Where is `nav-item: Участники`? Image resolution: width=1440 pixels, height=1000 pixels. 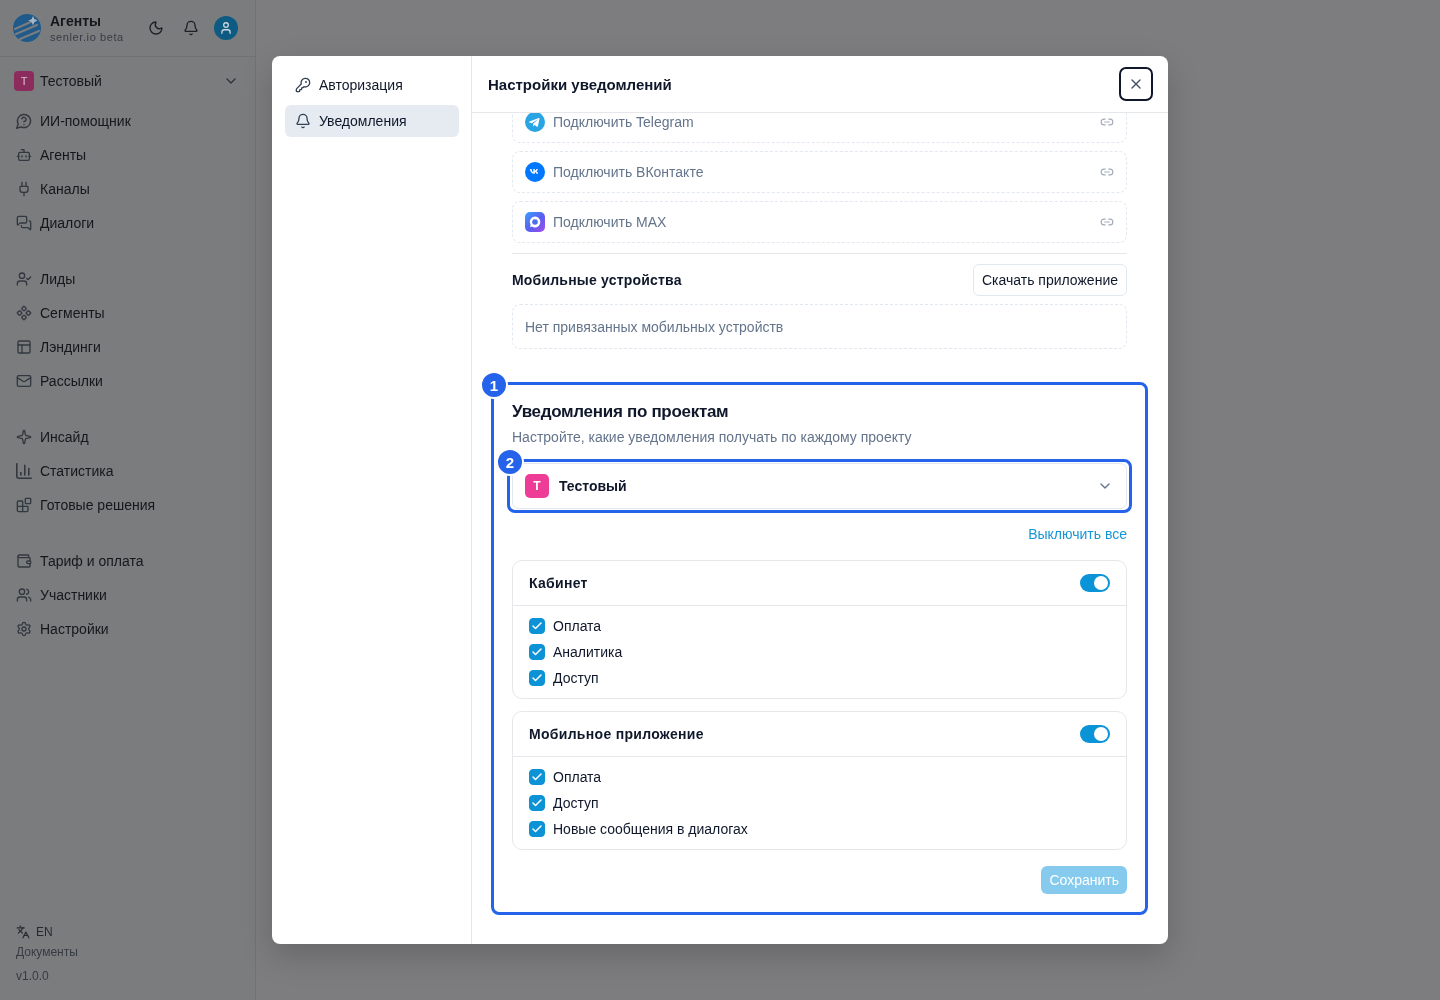
nav-item: Участники is located at coordinates (127, 595).